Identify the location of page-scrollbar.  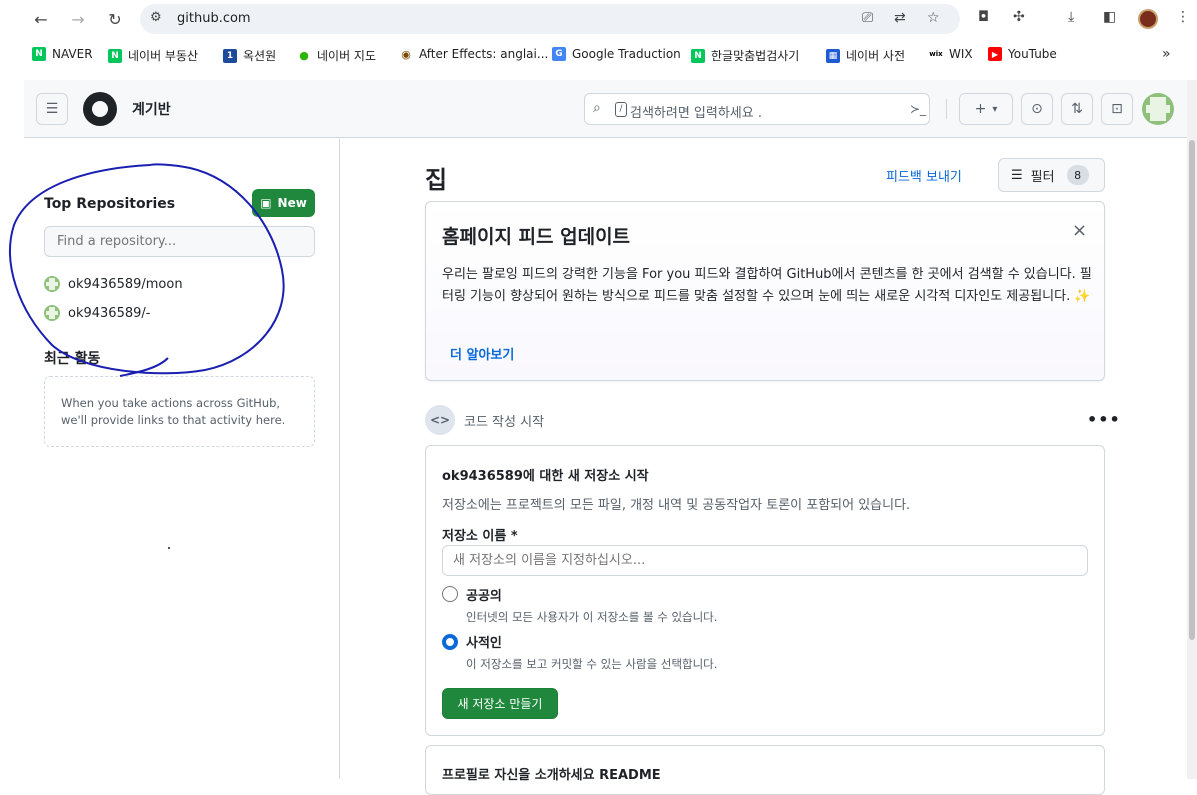
(1192, 429).